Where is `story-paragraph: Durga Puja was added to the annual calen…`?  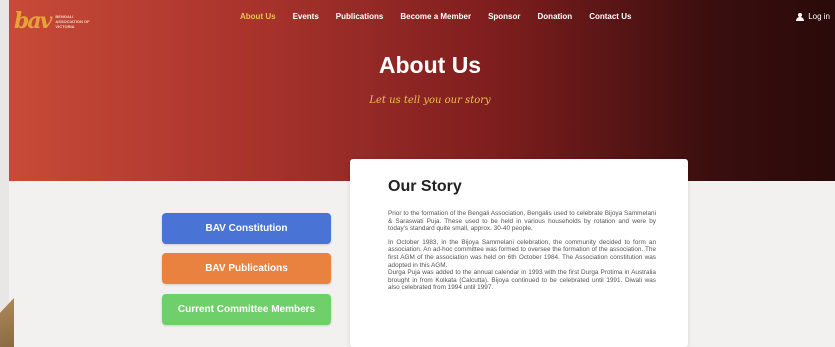 story-paragraph: Durga Puja was added to the annual calen… is located at coordinates (522, 280).